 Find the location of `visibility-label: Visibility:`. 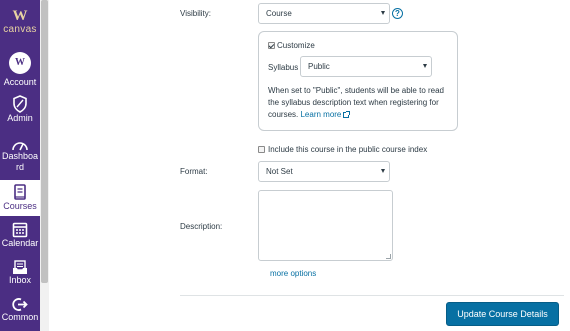

visibility-label: Visibility: is located at coordinates (195, 13).